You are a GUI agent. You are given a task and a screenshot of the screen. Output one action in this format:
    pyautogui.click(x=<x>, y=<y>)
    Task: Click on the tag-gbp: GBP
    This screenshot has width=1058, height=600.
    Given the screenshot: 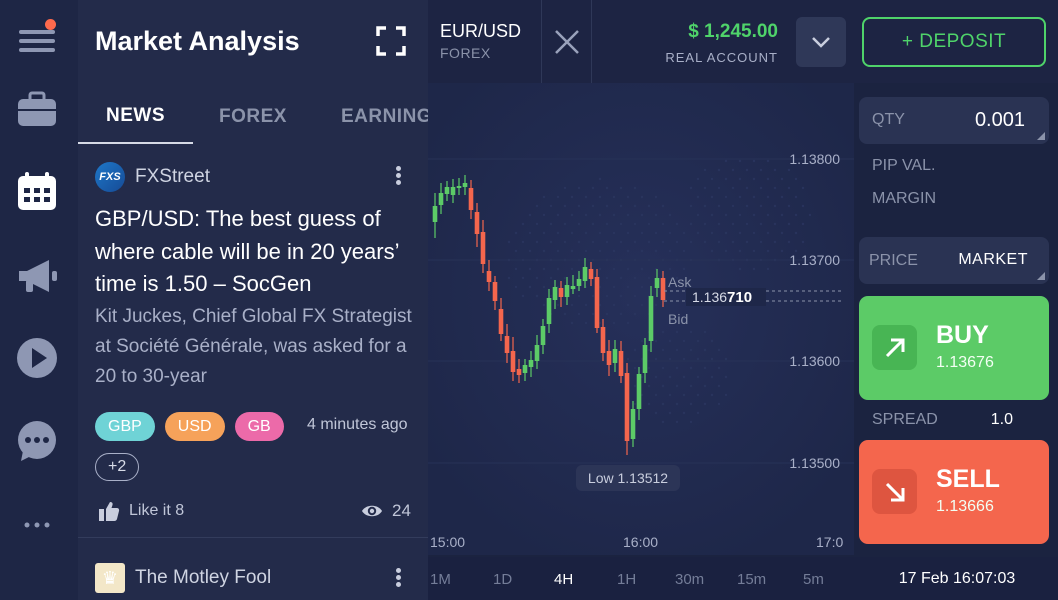 What is the action you would take?
    pyautogui.click(x=125, y=426)
    